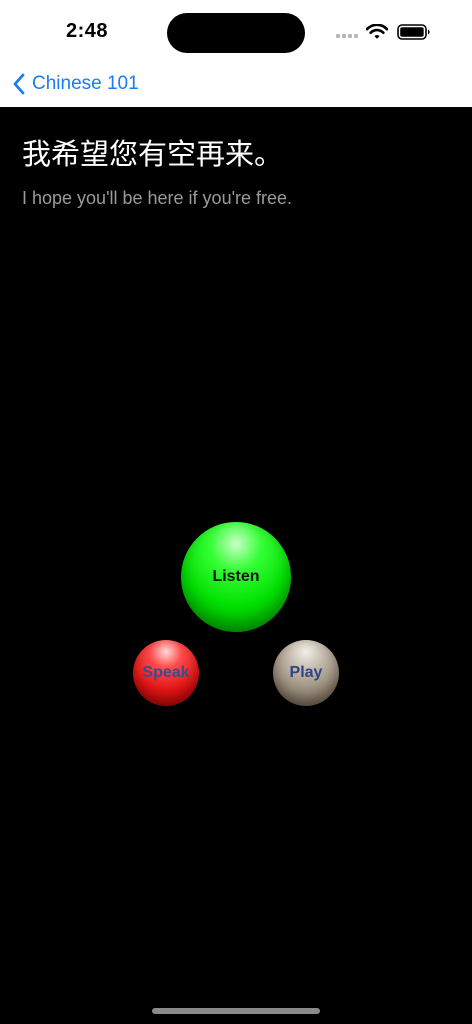 This screenshot has height=1024, width=472. I want to click on chevron-left-icon, so click(18, 84).